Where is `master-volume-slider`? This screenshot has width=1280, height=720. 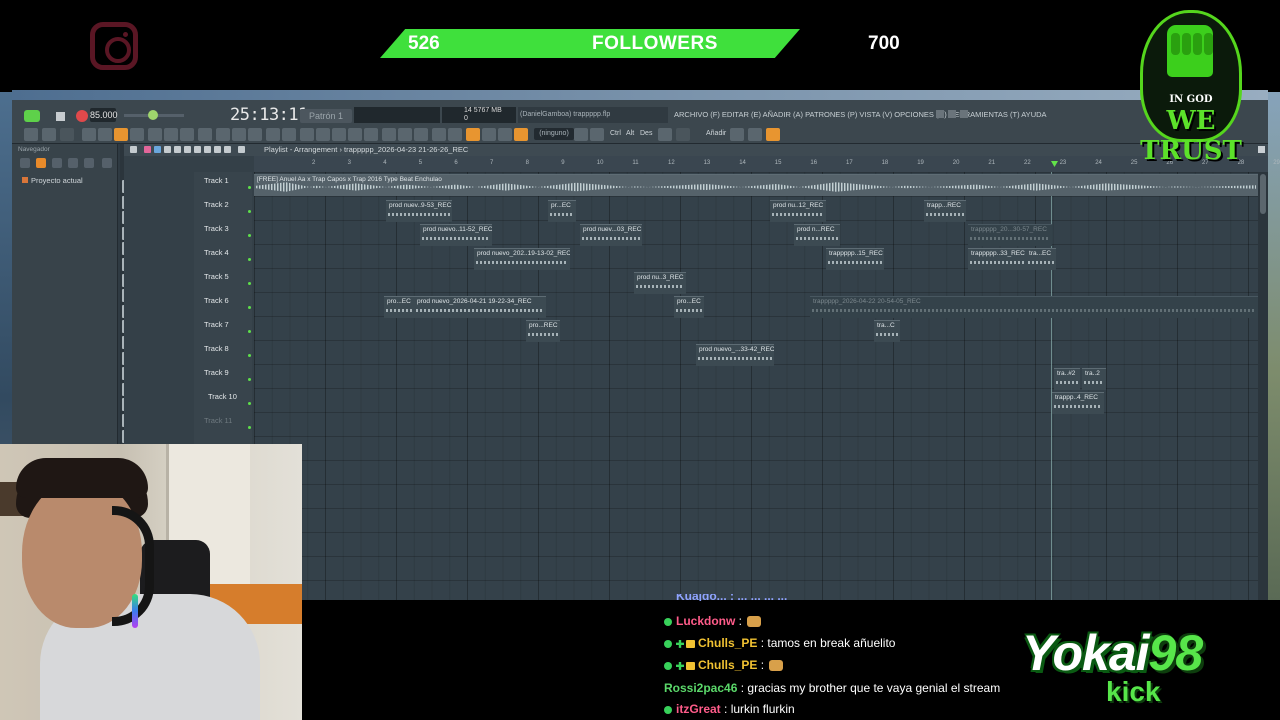 master-volume-slider is located at coordinates (154, 115).